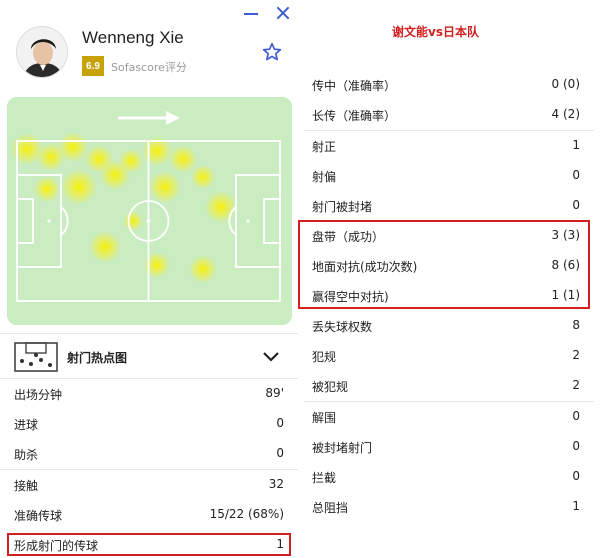 The image size is (600, 558). I want to click on stat-row-clearances: 解围 0, so click(449, 417).